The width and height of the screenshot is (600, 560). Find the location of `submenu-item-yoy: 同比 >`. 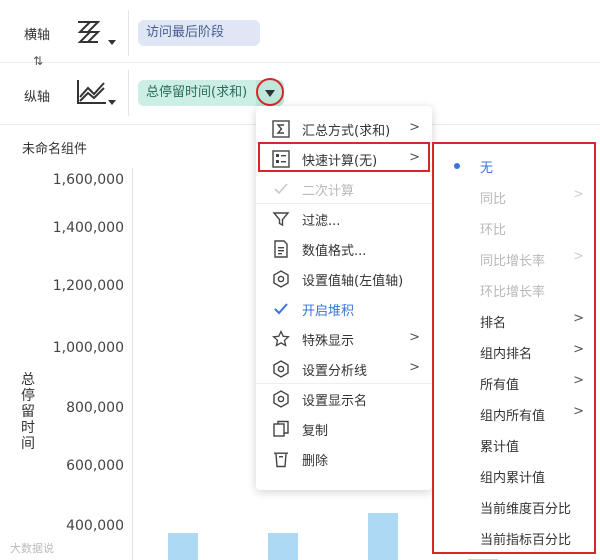

submenu-item-yoy: 同比 > is located at coordinates (514, 196).